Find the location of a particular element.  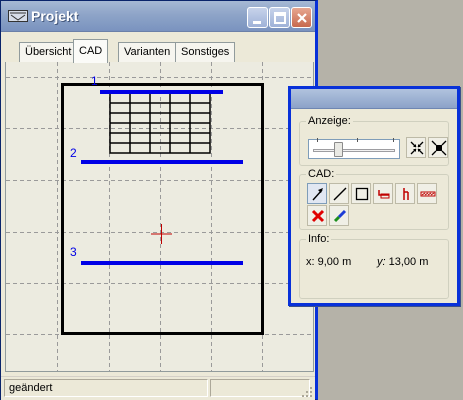

status-bar: geändert is located at coordinates (158, 388).